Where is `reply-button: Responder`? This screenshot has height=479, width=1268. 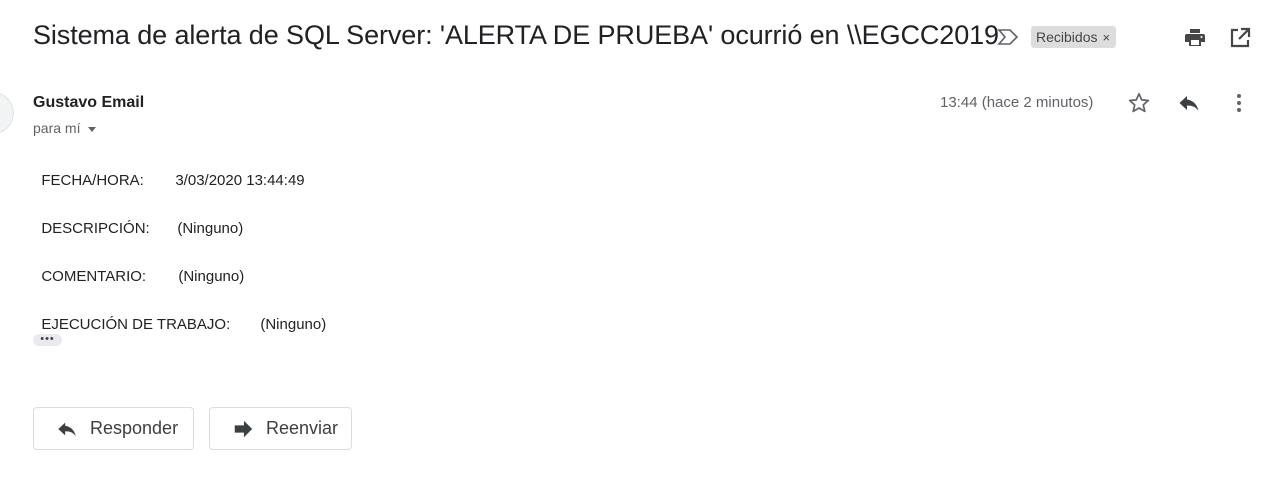
reply-button: Responder is located at coordinates (113, 428).